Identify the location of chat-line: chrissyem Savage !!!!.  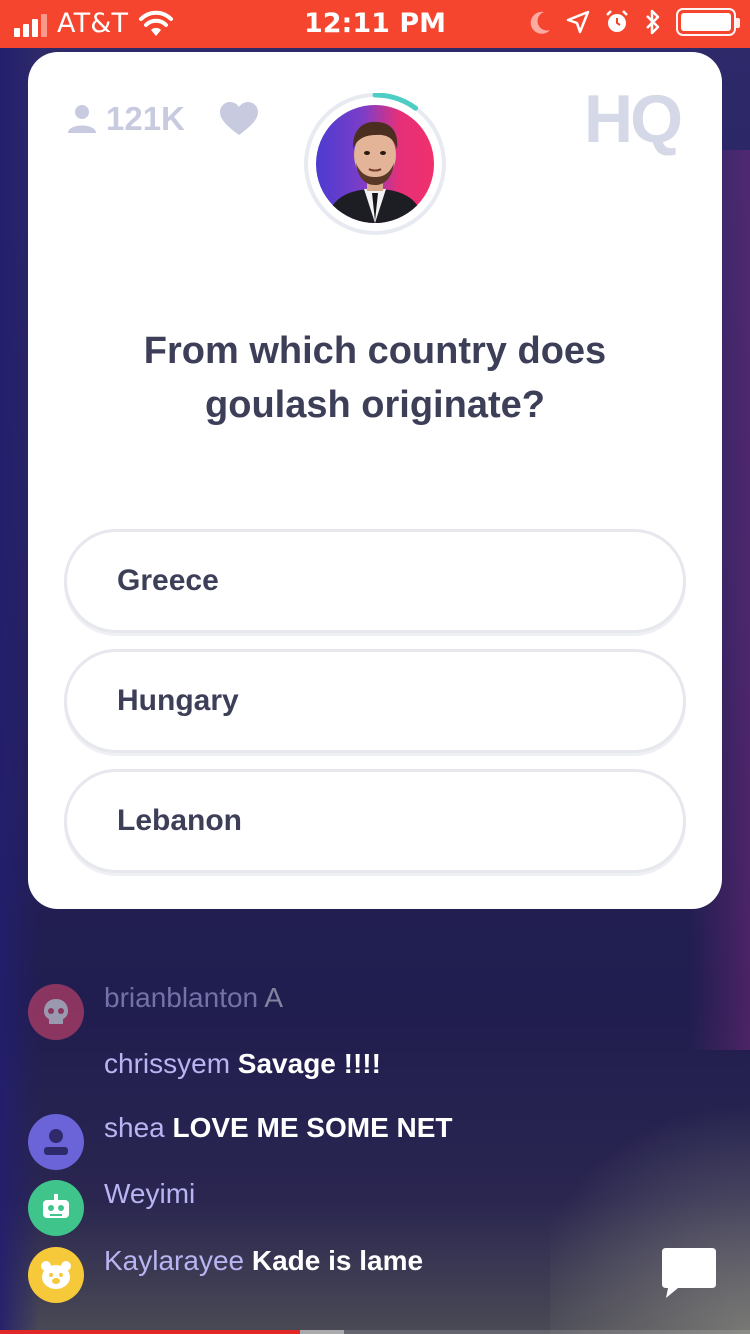
(242, 1064).